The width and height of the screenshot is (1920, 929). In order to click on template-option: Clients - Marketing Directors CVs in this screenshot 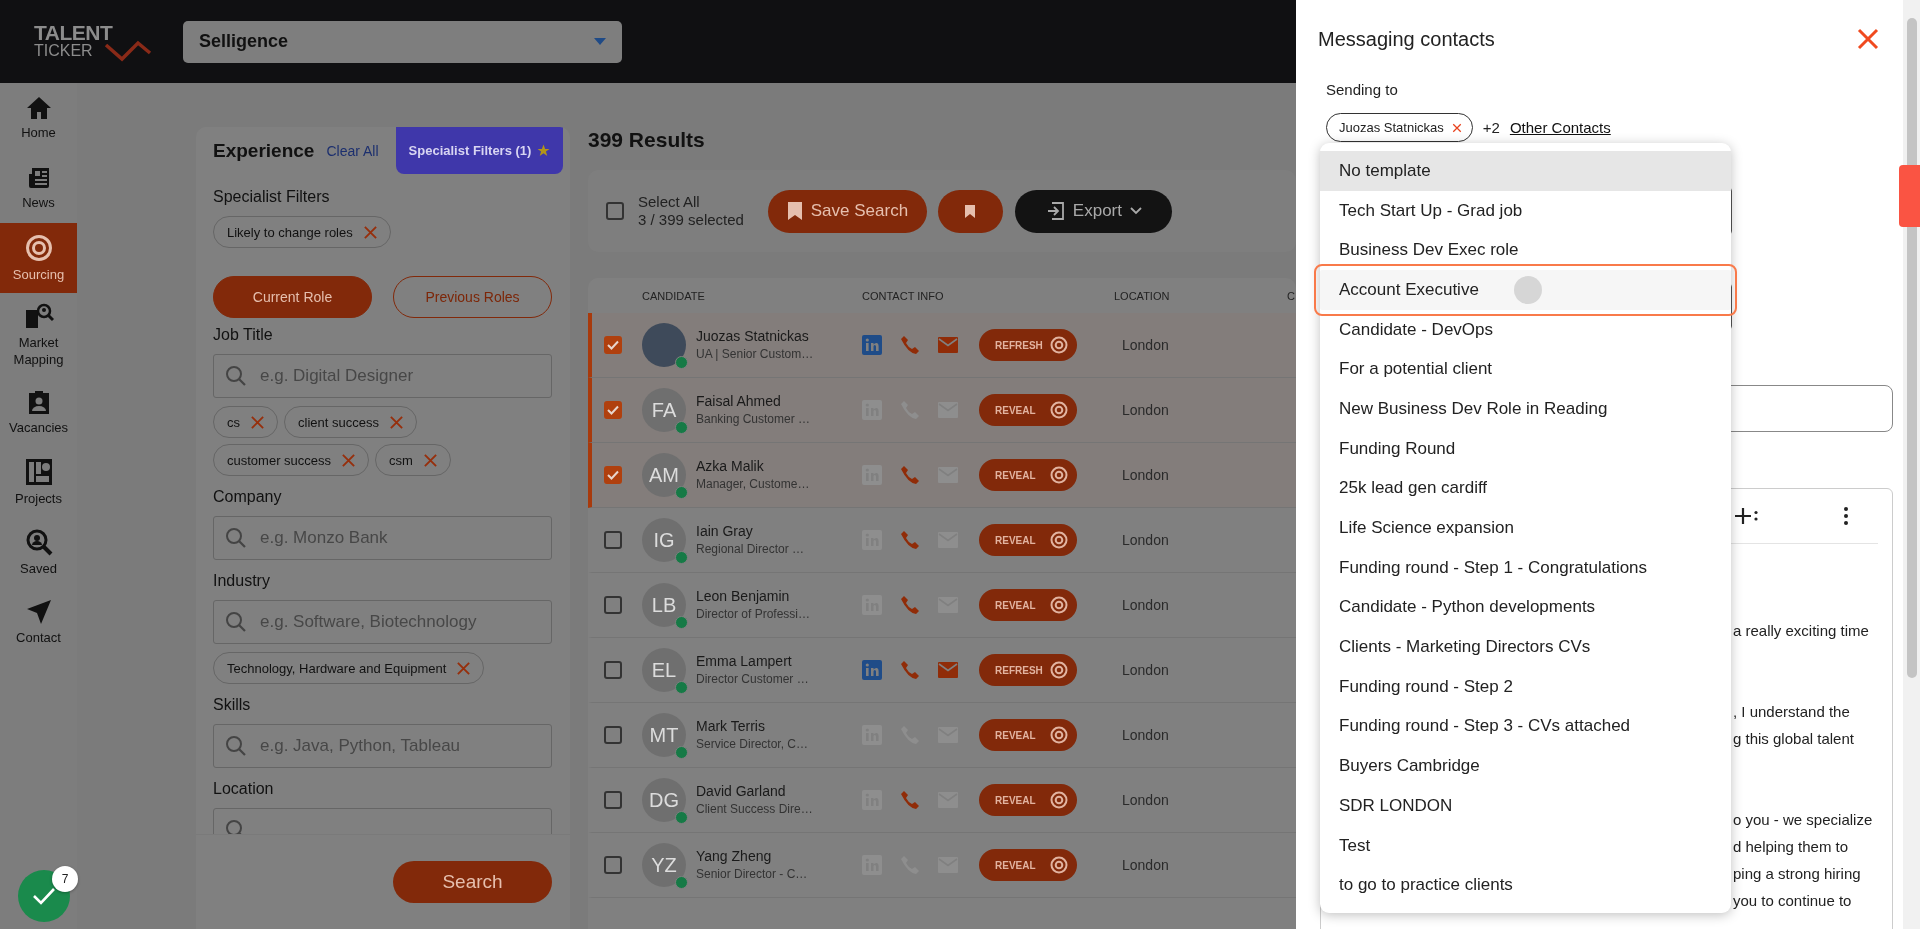, I will do `click(1525, 647)`.